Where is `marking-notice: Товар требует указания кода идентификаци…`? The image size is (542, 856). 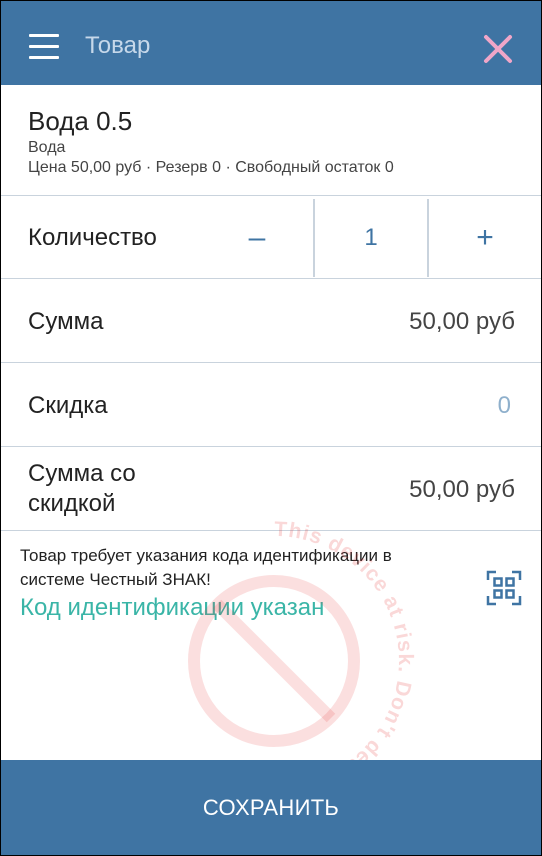 marking-notice: Товар требует указания кода идентификаци… is located at coordinates (206, 567).